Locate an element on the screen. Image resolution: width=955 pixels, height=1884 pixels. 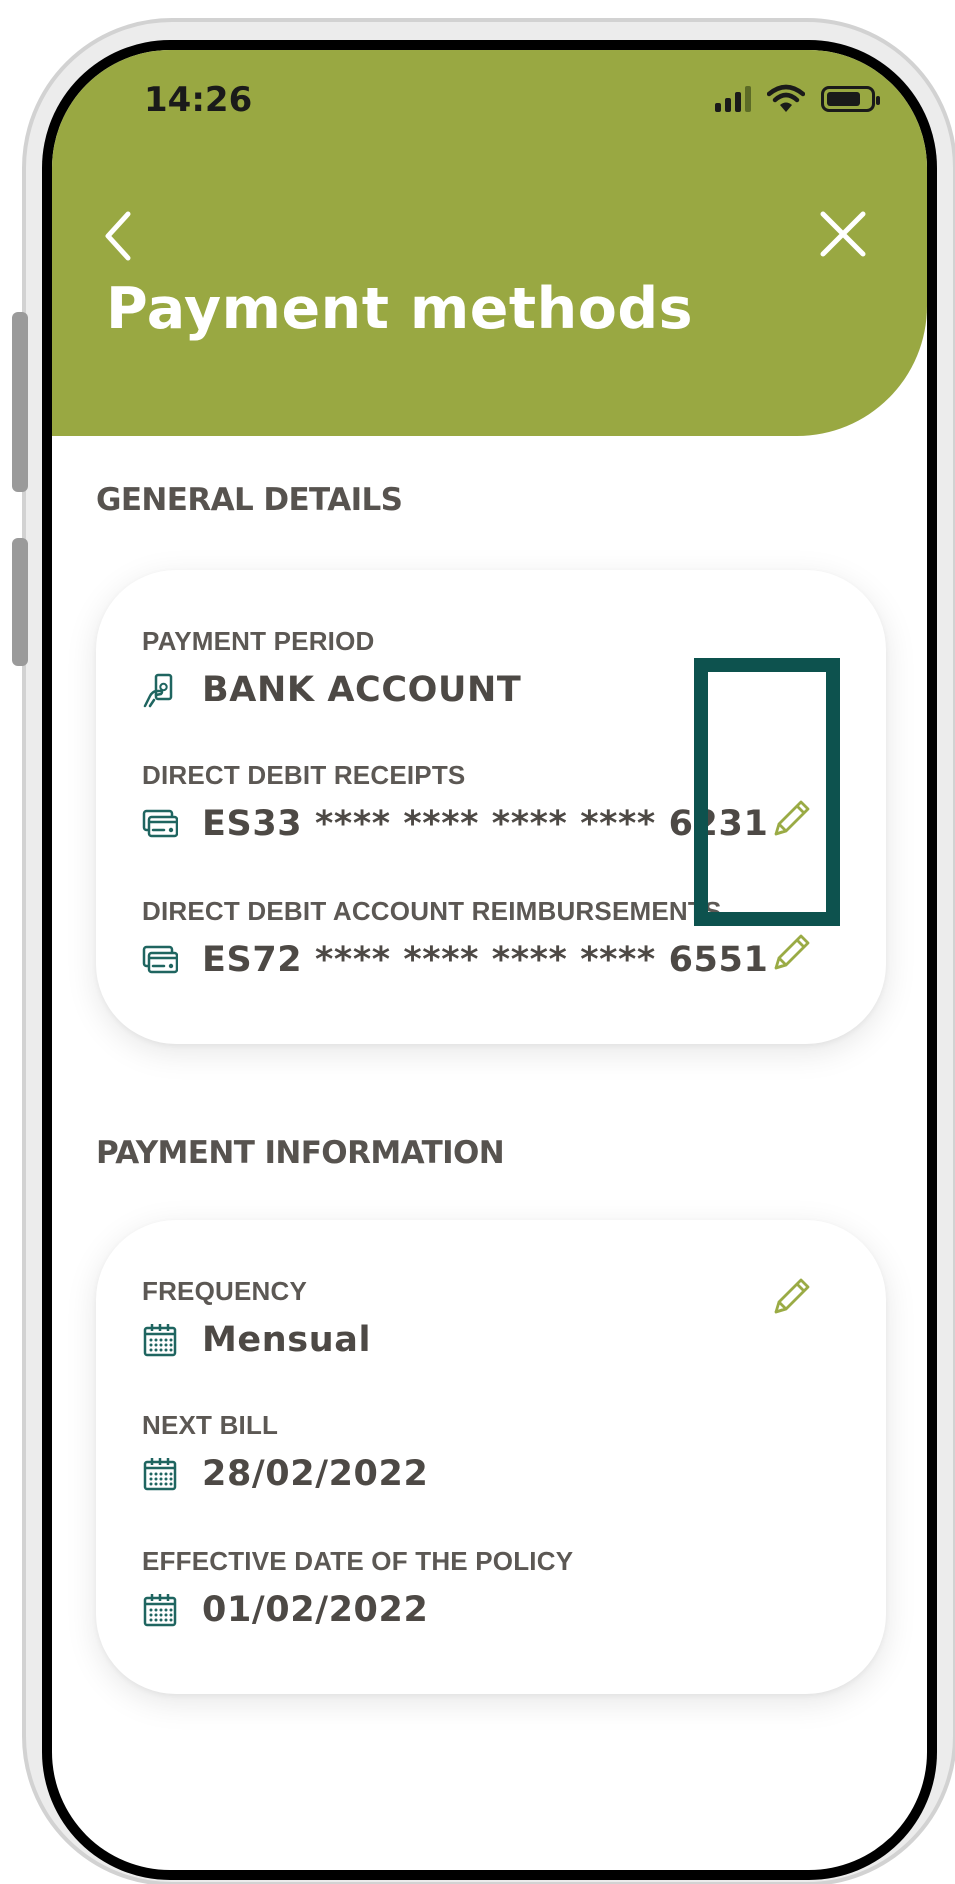
direct-debit-receipts-label: DIRECT DEBIT RECEIPTS is located at coordinates (304, 775).